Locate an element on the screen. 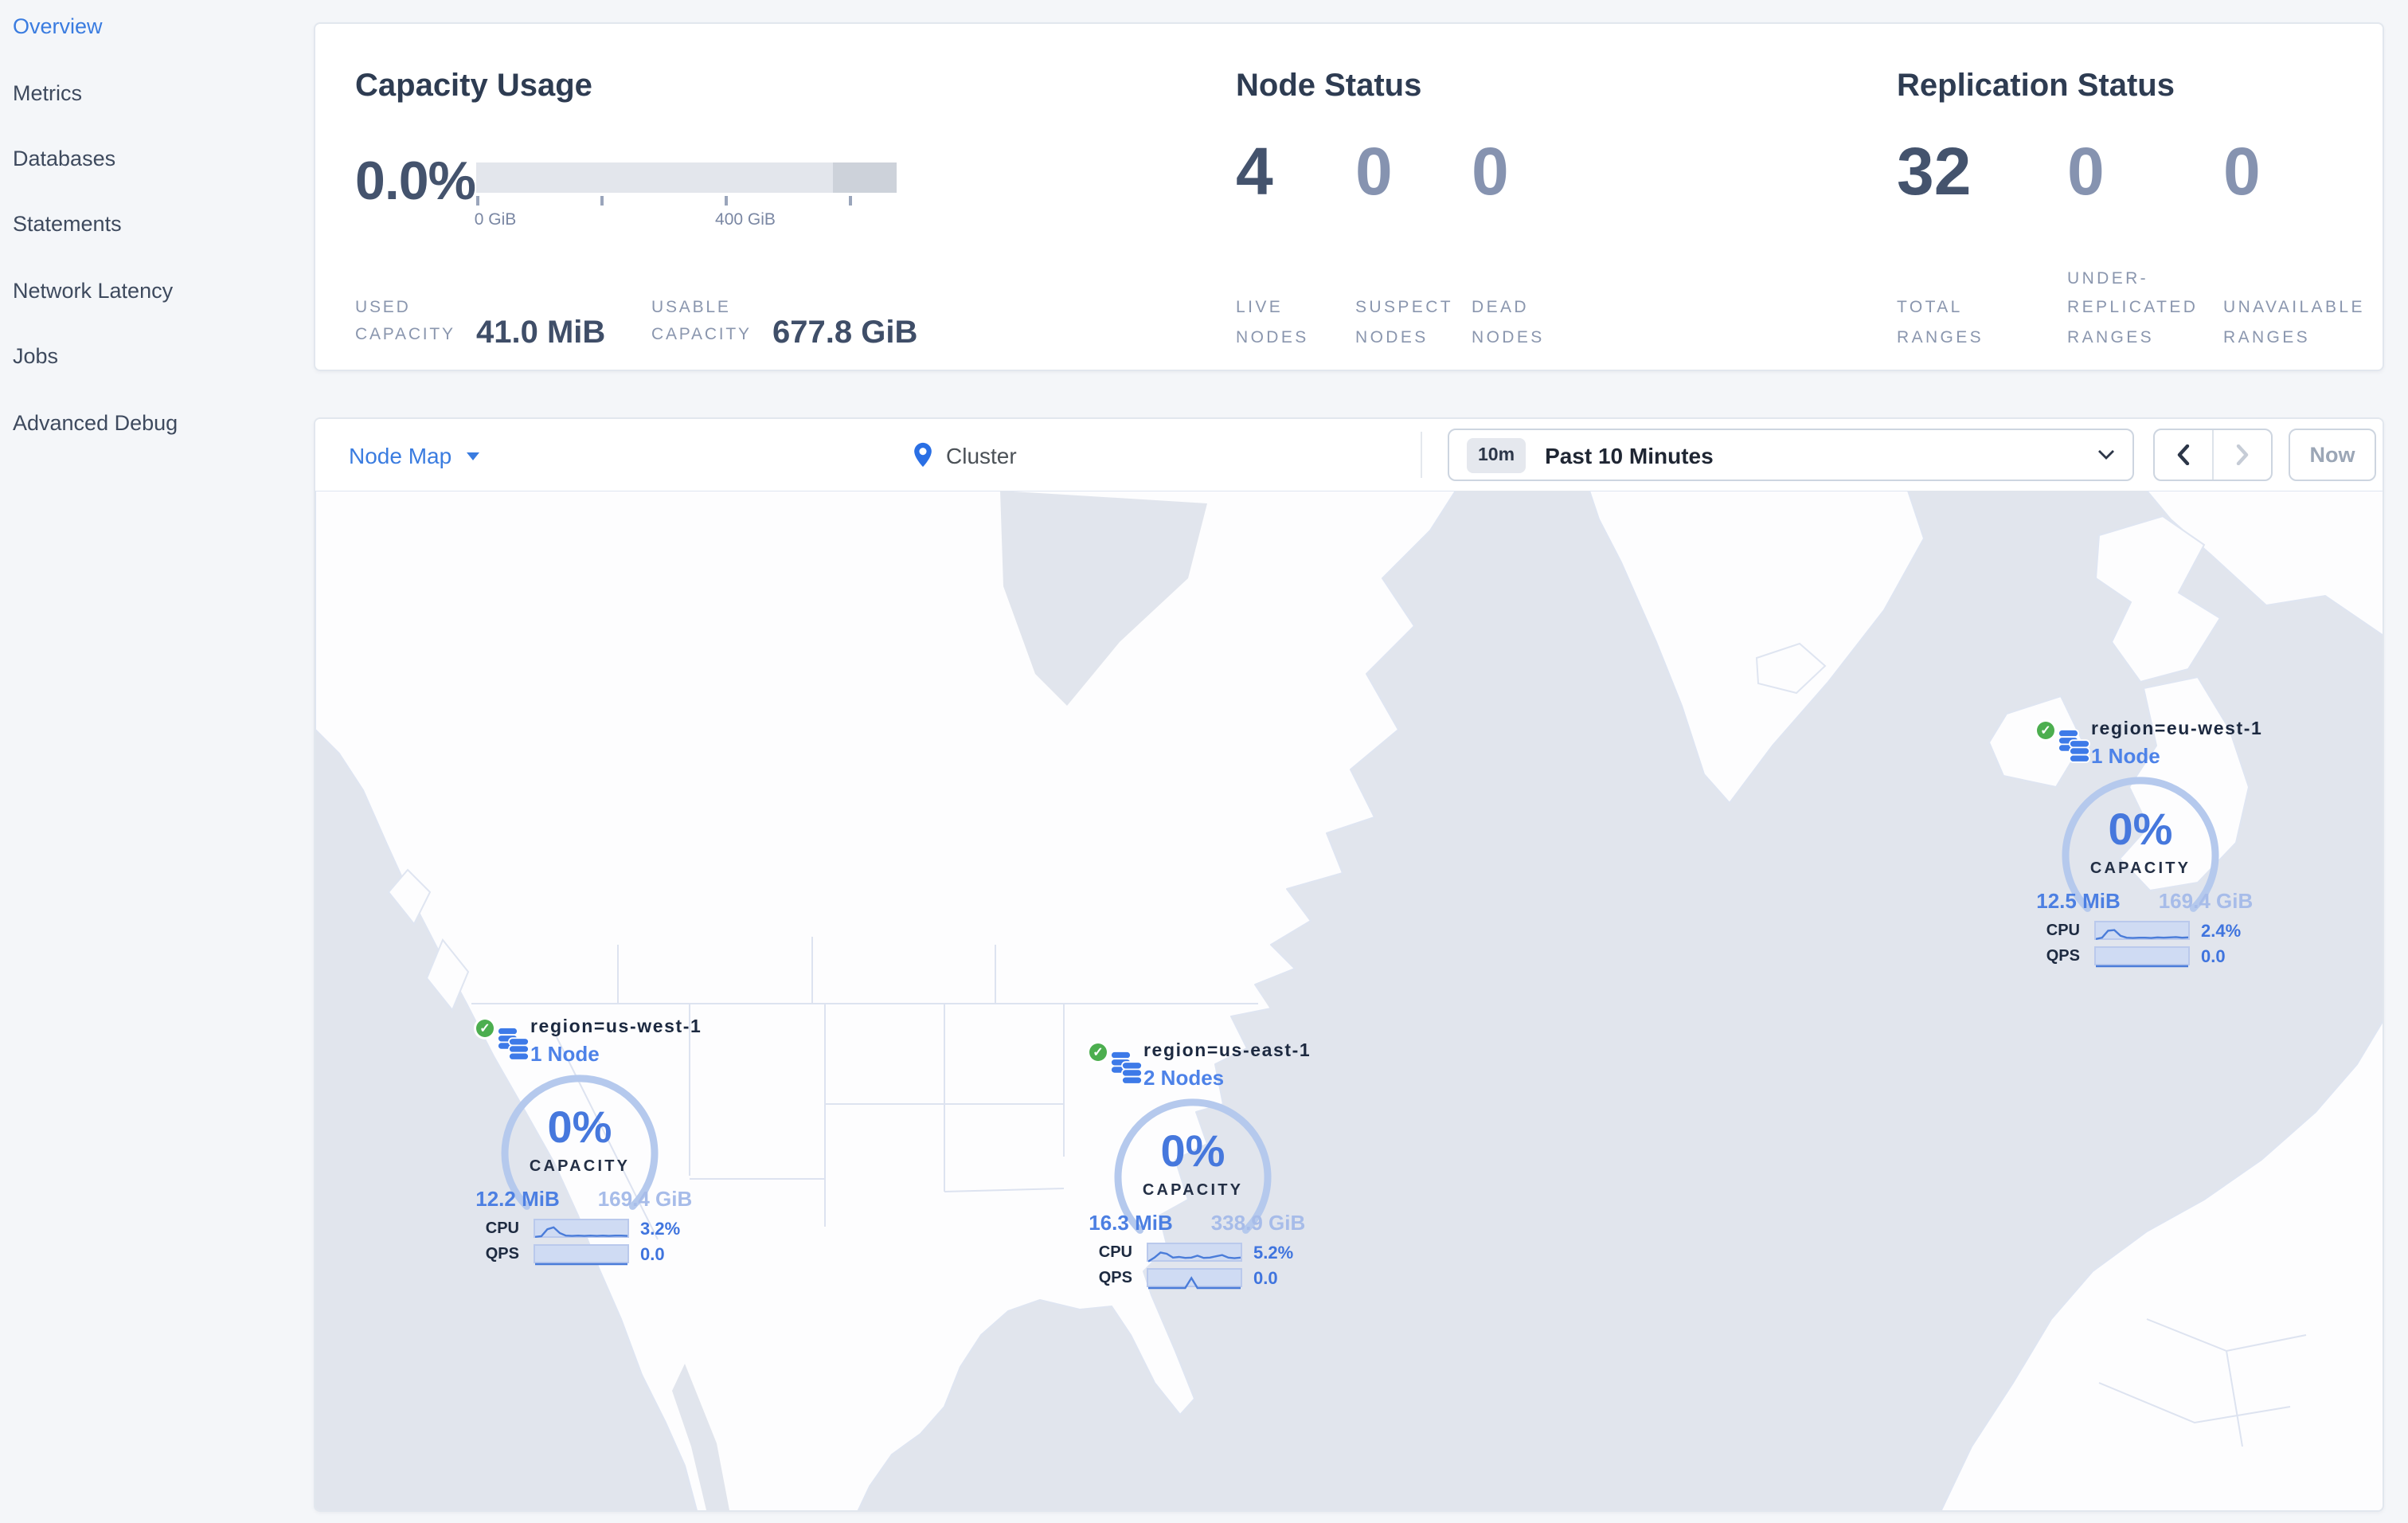  live-nodes-count: 4 is located at coordinates (1254, 171).